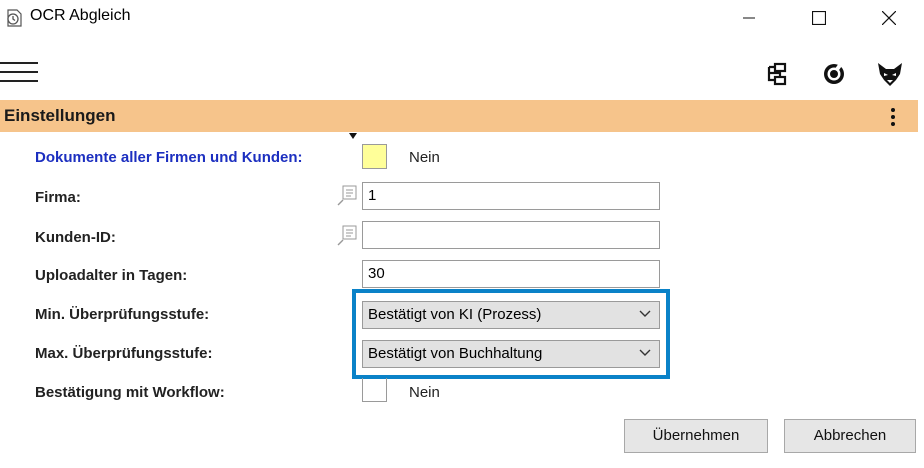  I want to click on help-circle-icon, so click(834, 74).